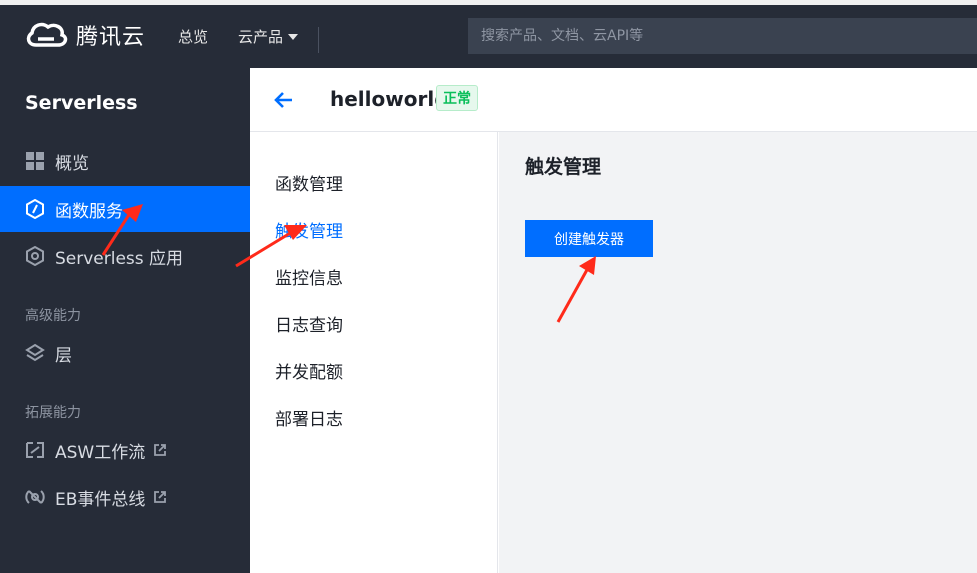 The image size is (977, 573). What do you see at coordinates (309, 229) in the screenshot?
I see `submenu-trigger-management: 触发管理` at bounding box center [309, 229].